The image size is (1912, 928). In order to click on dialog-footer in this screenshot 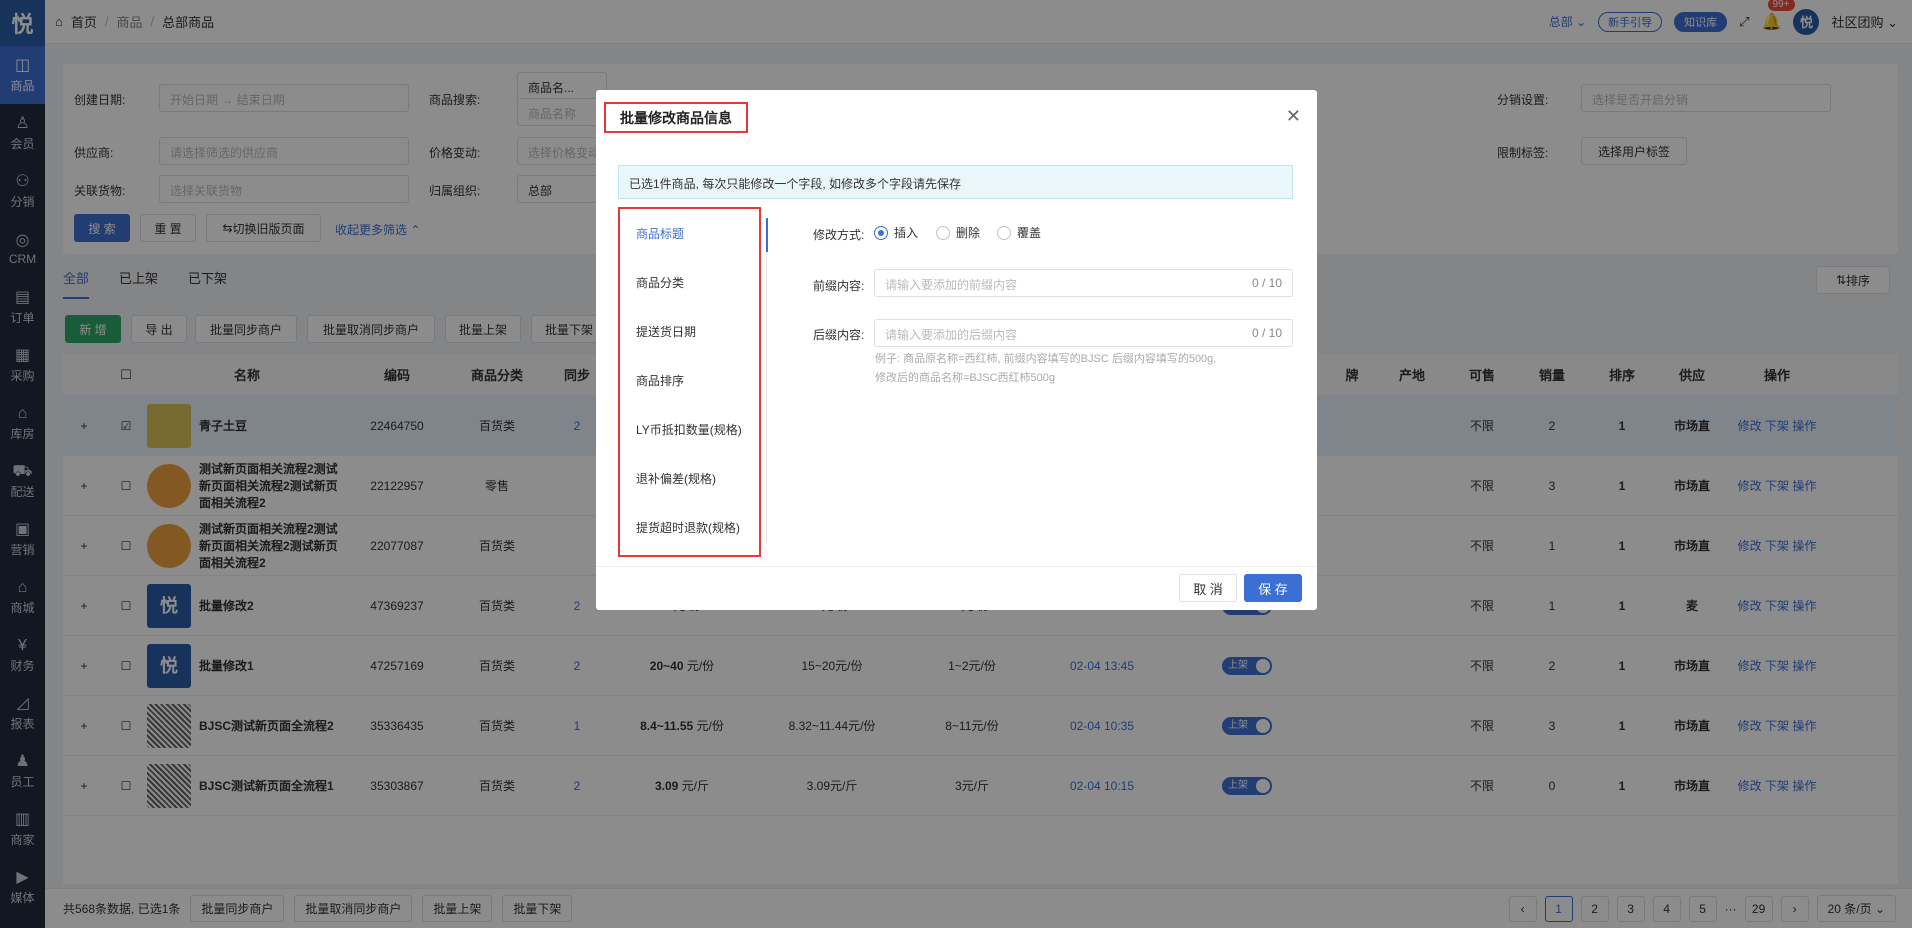, I will do `click(956, 566)`.